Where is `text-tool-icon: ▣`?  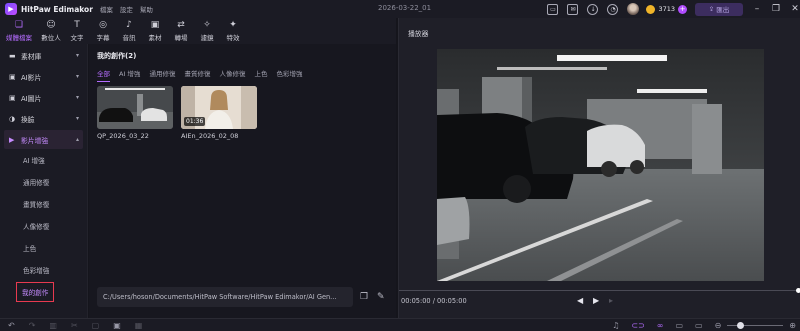
text-tool-icon: ▣ is located at coordinates (117, 325).